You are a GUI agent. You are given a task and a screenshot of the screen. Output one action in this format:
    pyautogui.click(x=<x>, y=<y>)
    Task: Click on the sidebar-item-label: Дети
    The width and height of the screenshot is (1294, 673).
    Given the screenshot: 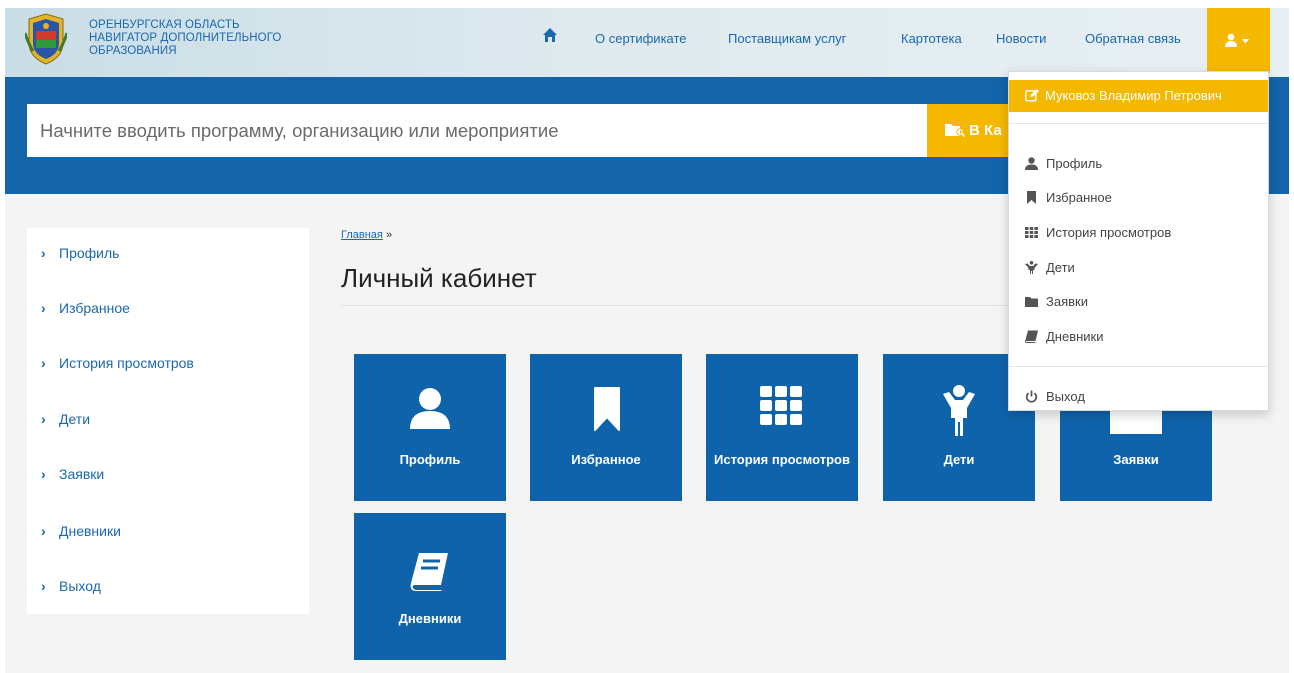 What is the action you would take?
    pyautogui.click(x=75, y=419)
    